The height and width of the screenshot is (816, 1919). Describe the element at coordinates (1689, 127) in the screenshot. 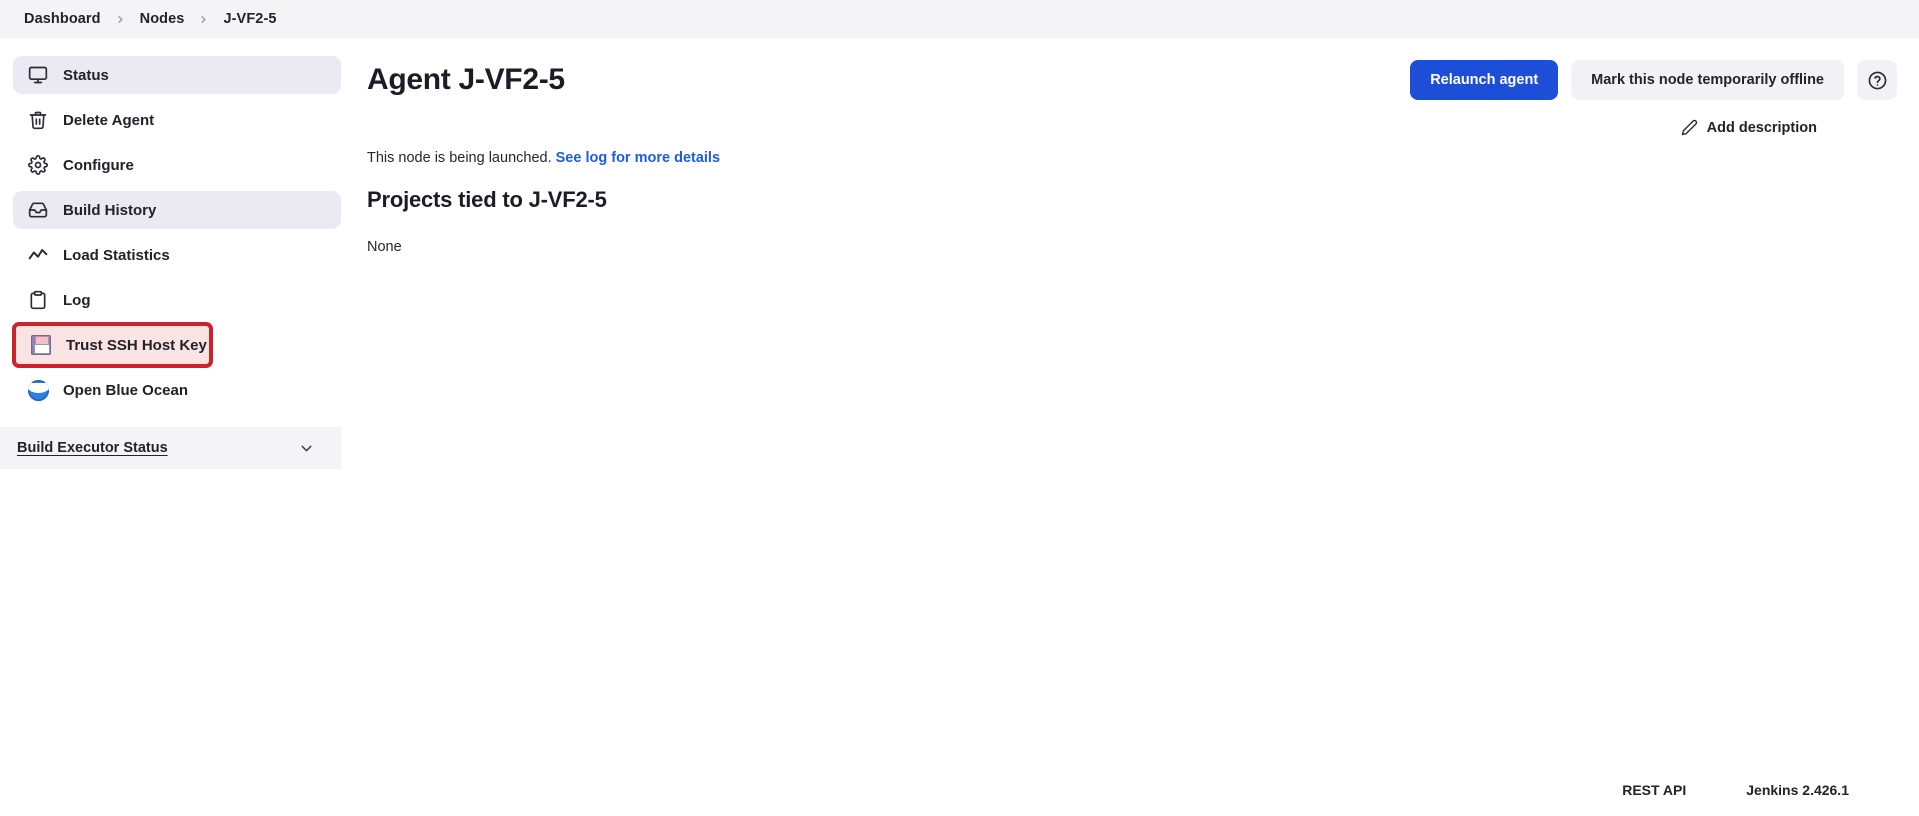

I see `pencil-icon` at that location.